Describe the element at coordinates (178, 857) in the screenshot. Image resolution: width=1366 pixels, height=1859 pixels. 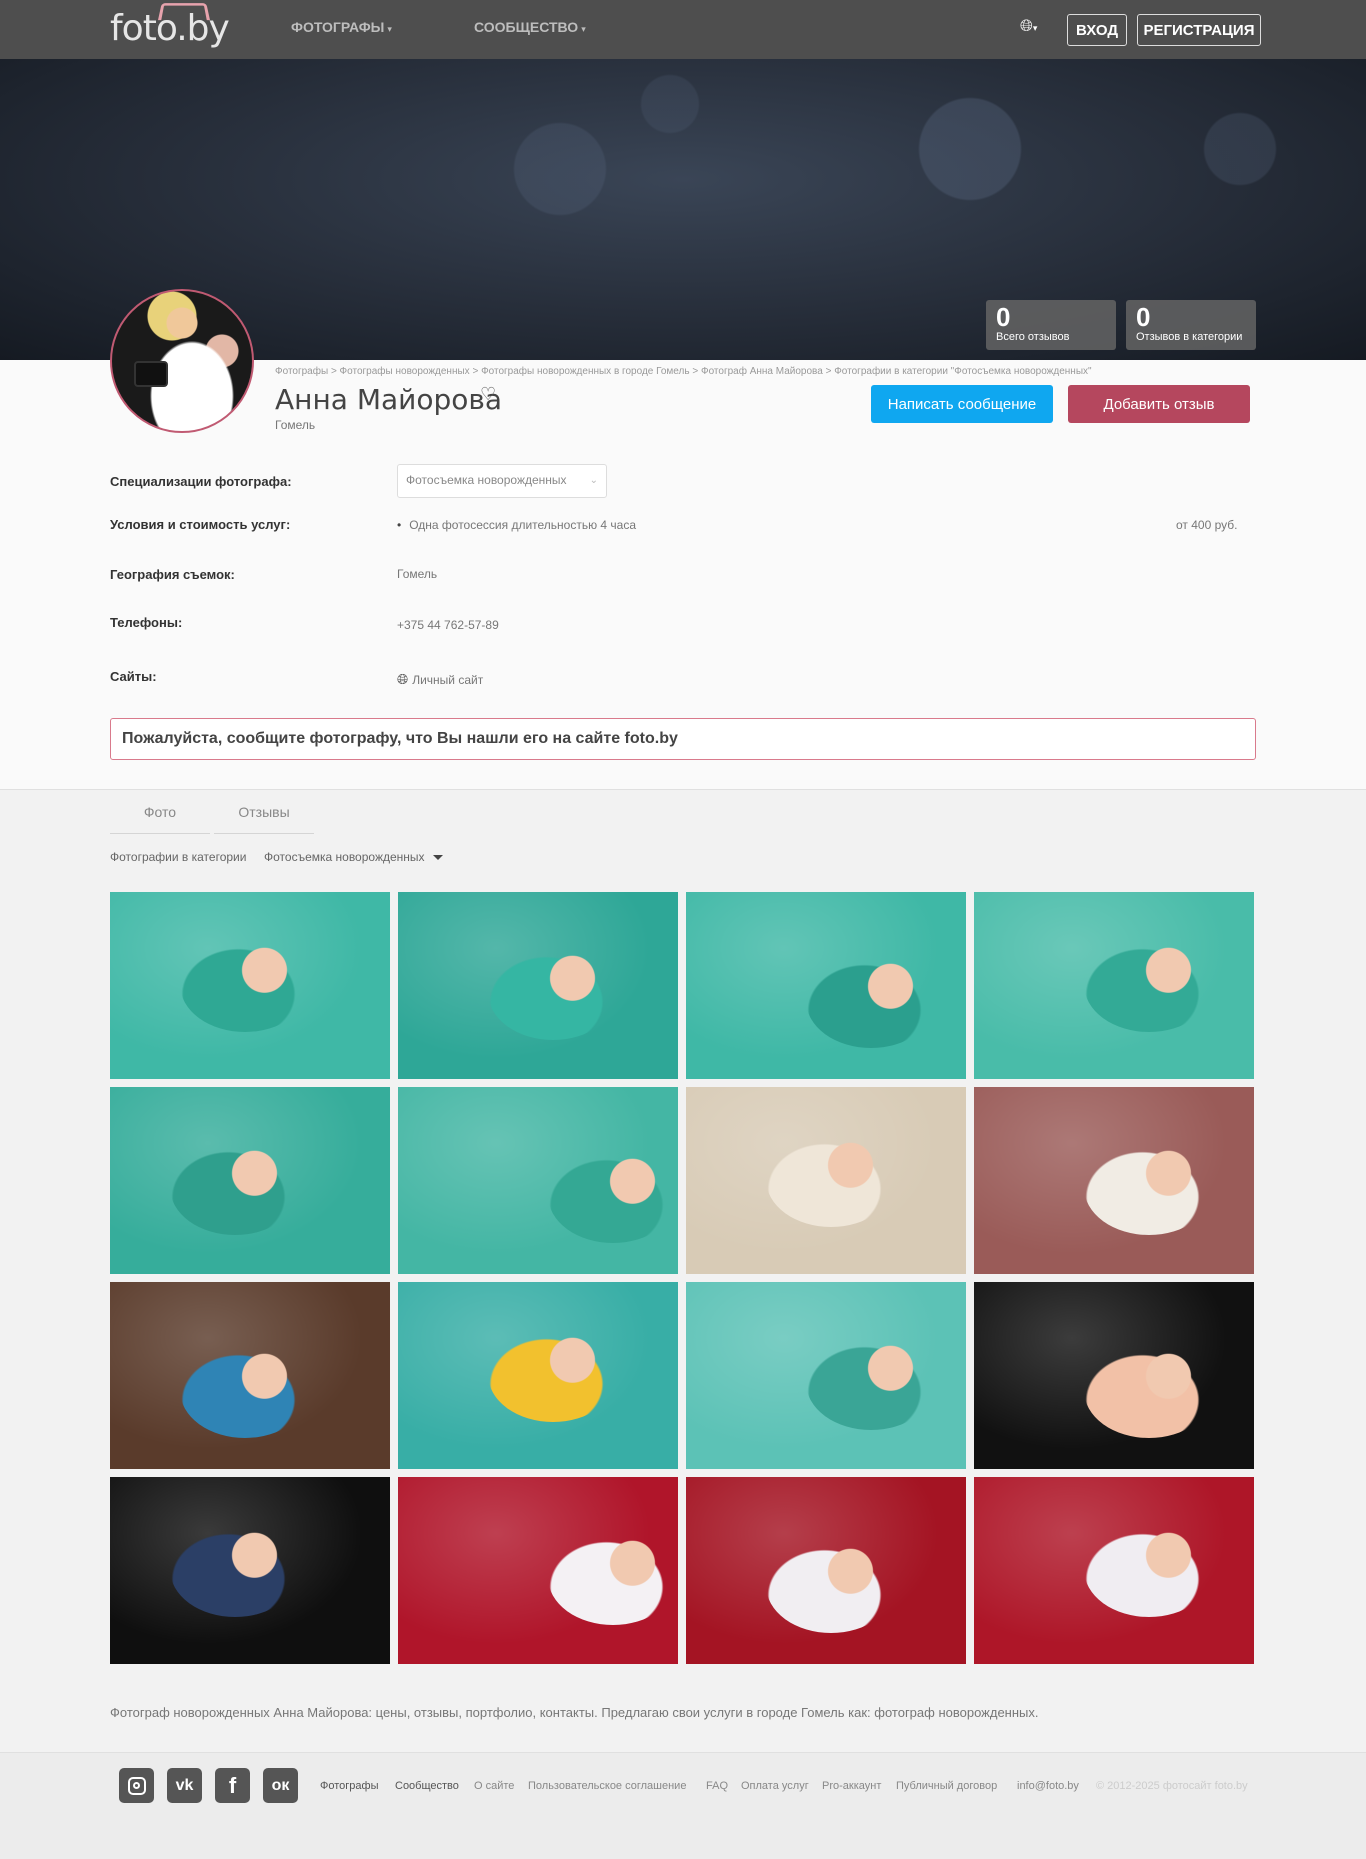
I see `filter-label: Фотографии в категории` at that location.